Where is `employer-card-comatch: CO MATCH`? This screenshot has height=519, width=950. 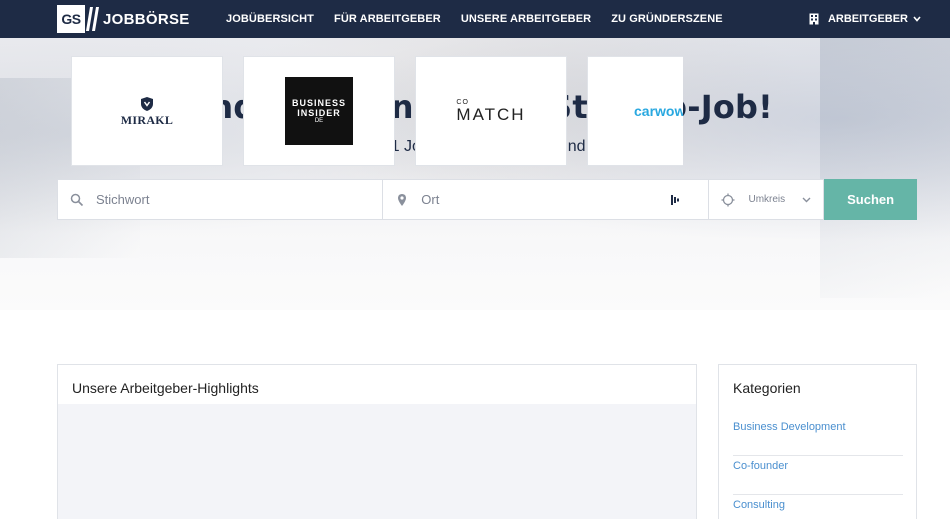
employer-card-comatch: CO MATCH is located at coordinates (491, 111).